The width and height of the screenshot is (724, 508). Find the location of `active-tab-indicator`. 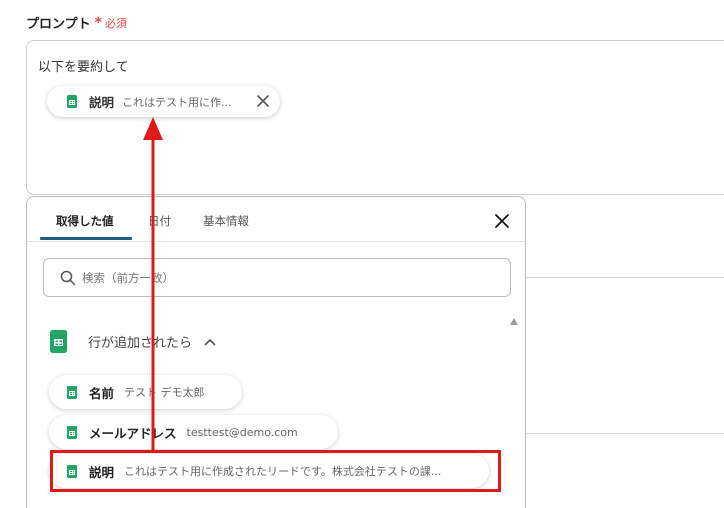

active-tab-indicator is located at coordinates (86, 238).